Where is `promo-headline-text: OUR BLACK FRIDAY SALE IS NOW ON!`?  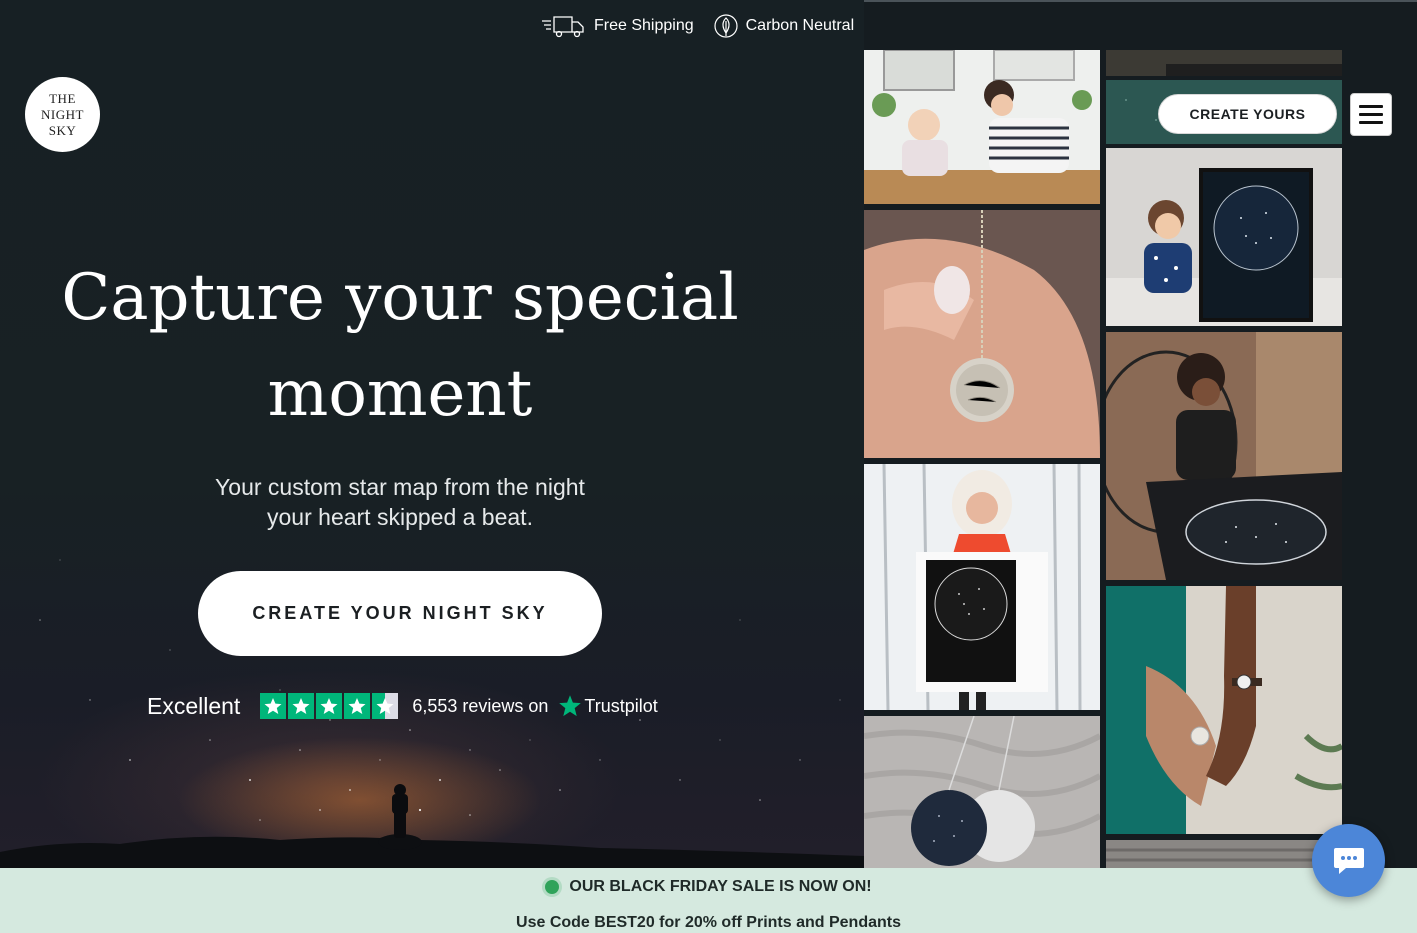 promo-headline-text: OUR BLACK FRIDAY SALE IS NOW ON! is located at coordinates (720, 886).